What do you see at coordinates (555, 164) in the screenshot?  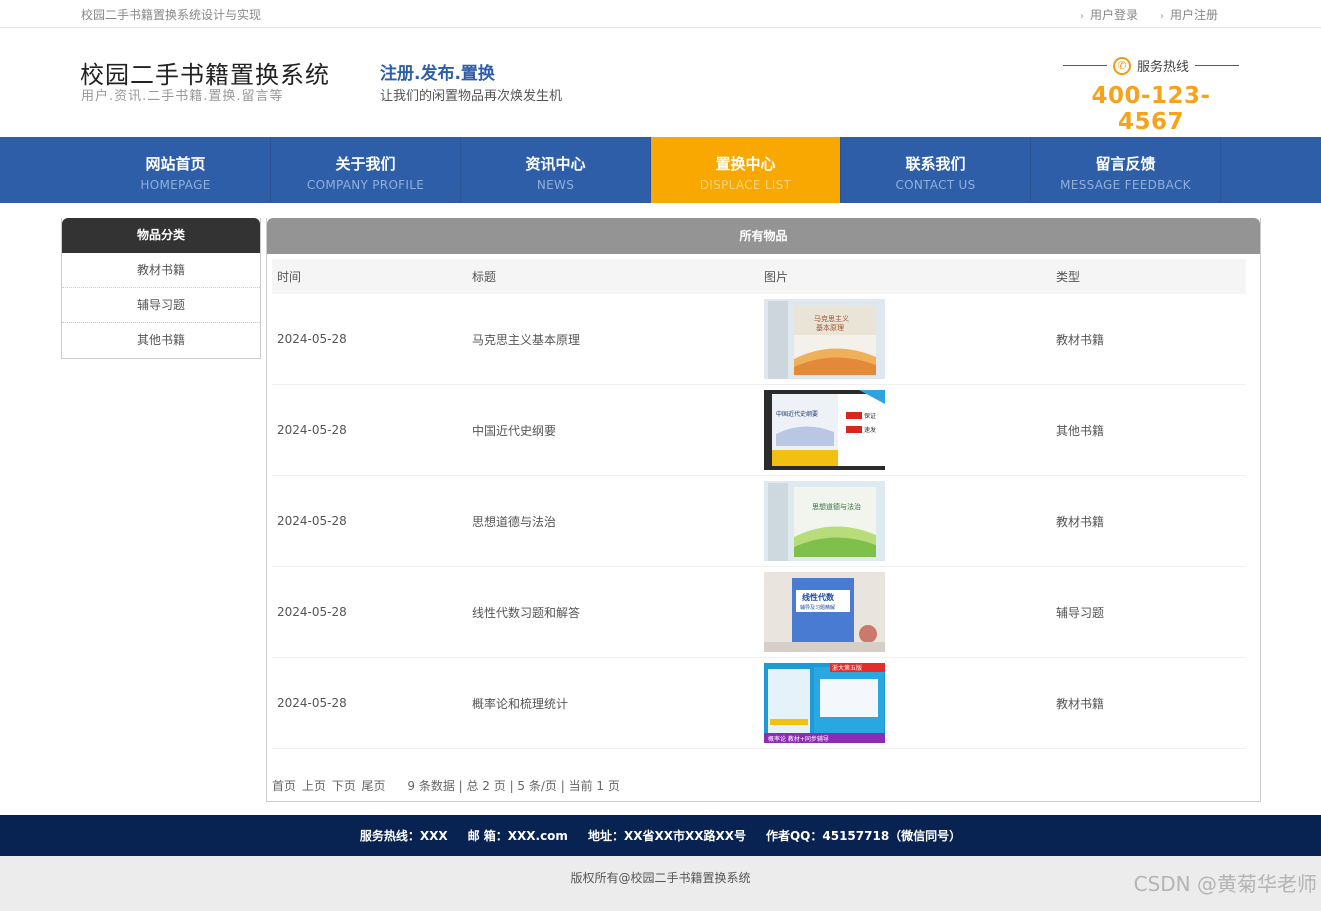 I see `nav-label: 资讯中心` at bounding box center [555, 164].